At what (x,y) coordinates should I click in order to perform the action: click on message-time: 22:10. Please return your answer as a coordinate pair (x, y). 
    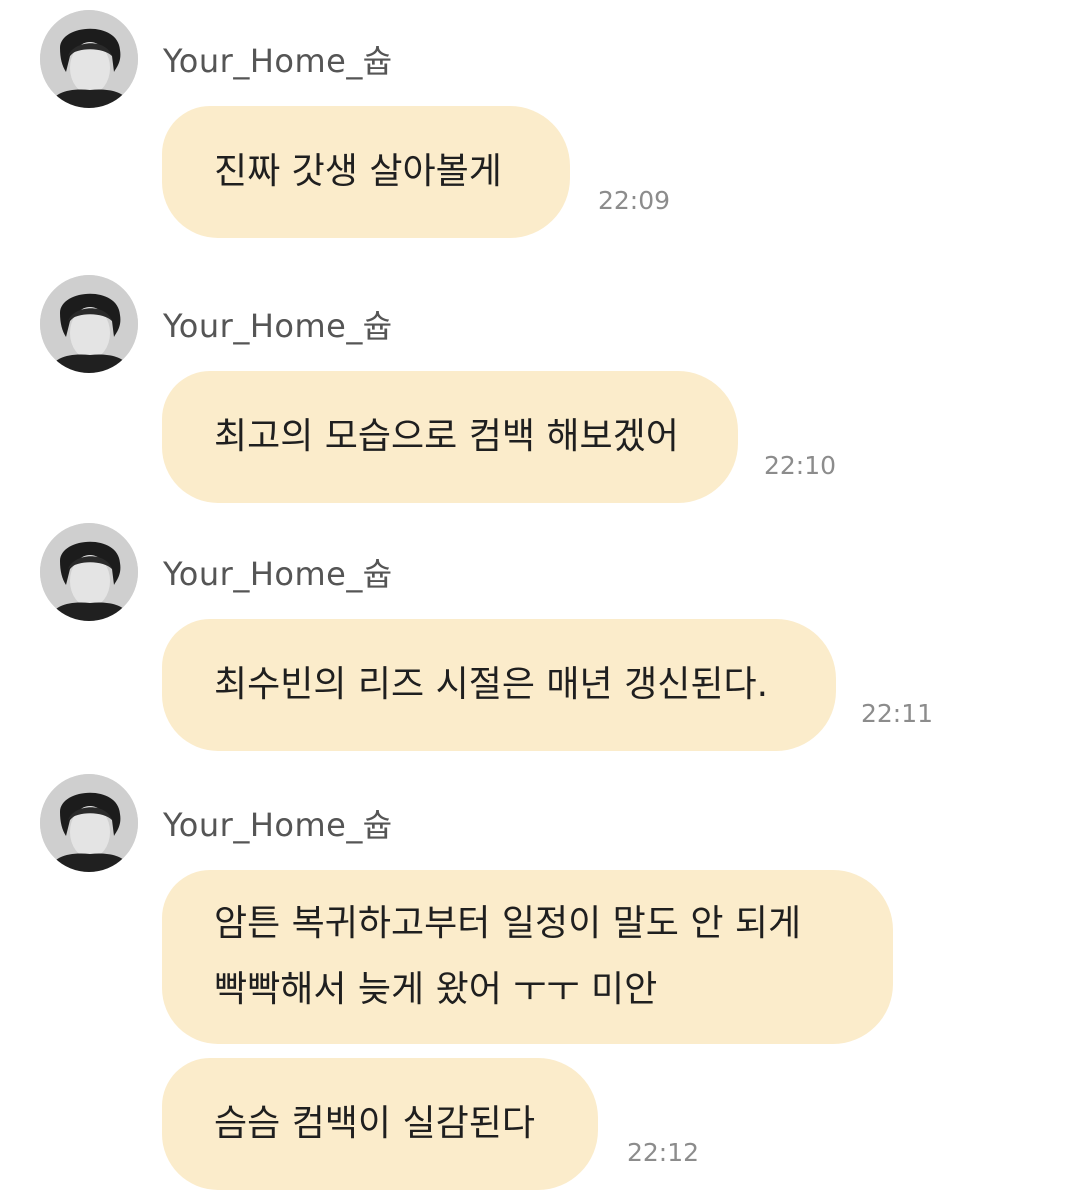
    Looking at the image, I should click on (800, 465).